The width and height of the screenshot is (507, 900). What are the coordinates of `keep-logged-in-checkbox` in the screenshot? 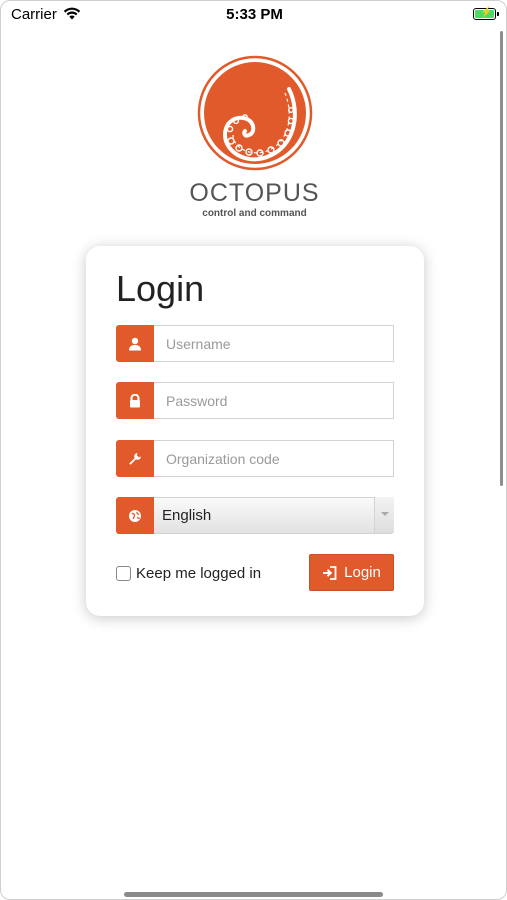 It's located at (123, 573).